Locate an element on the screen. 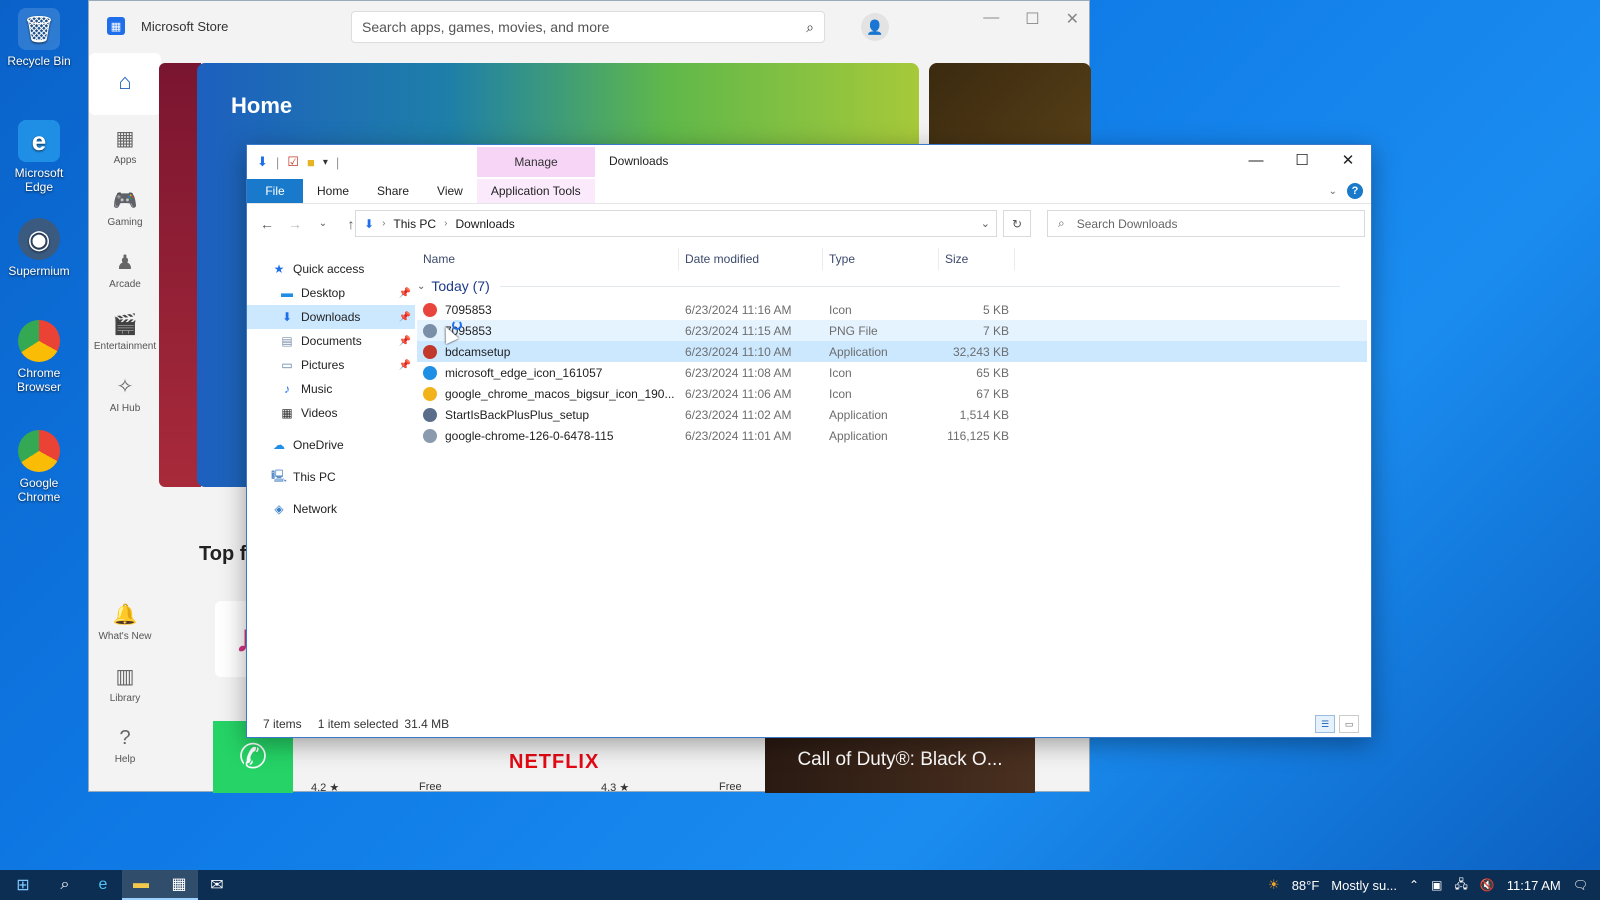 The height and width of the screenshot is (900, 1600). clock: 11:17 AM is located at coordinates (1534, 885).